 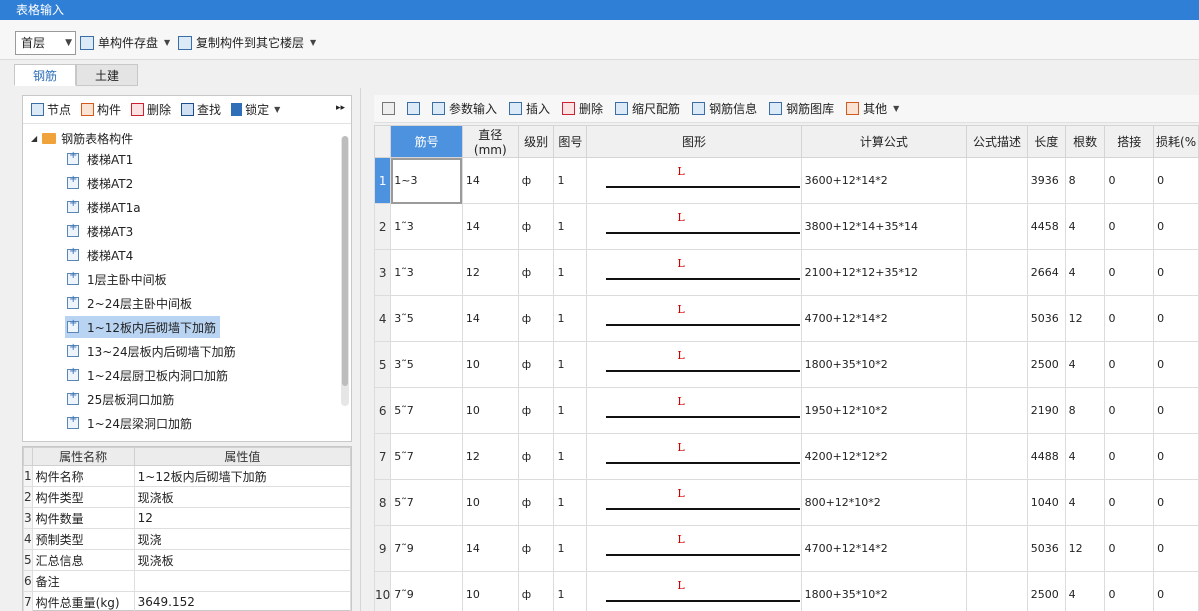 What do you see at coordinates (125, 43) in the screenshot?
I see `save-single-component-button: 单构件存盘 ▼` at bounding box center [125, 43].